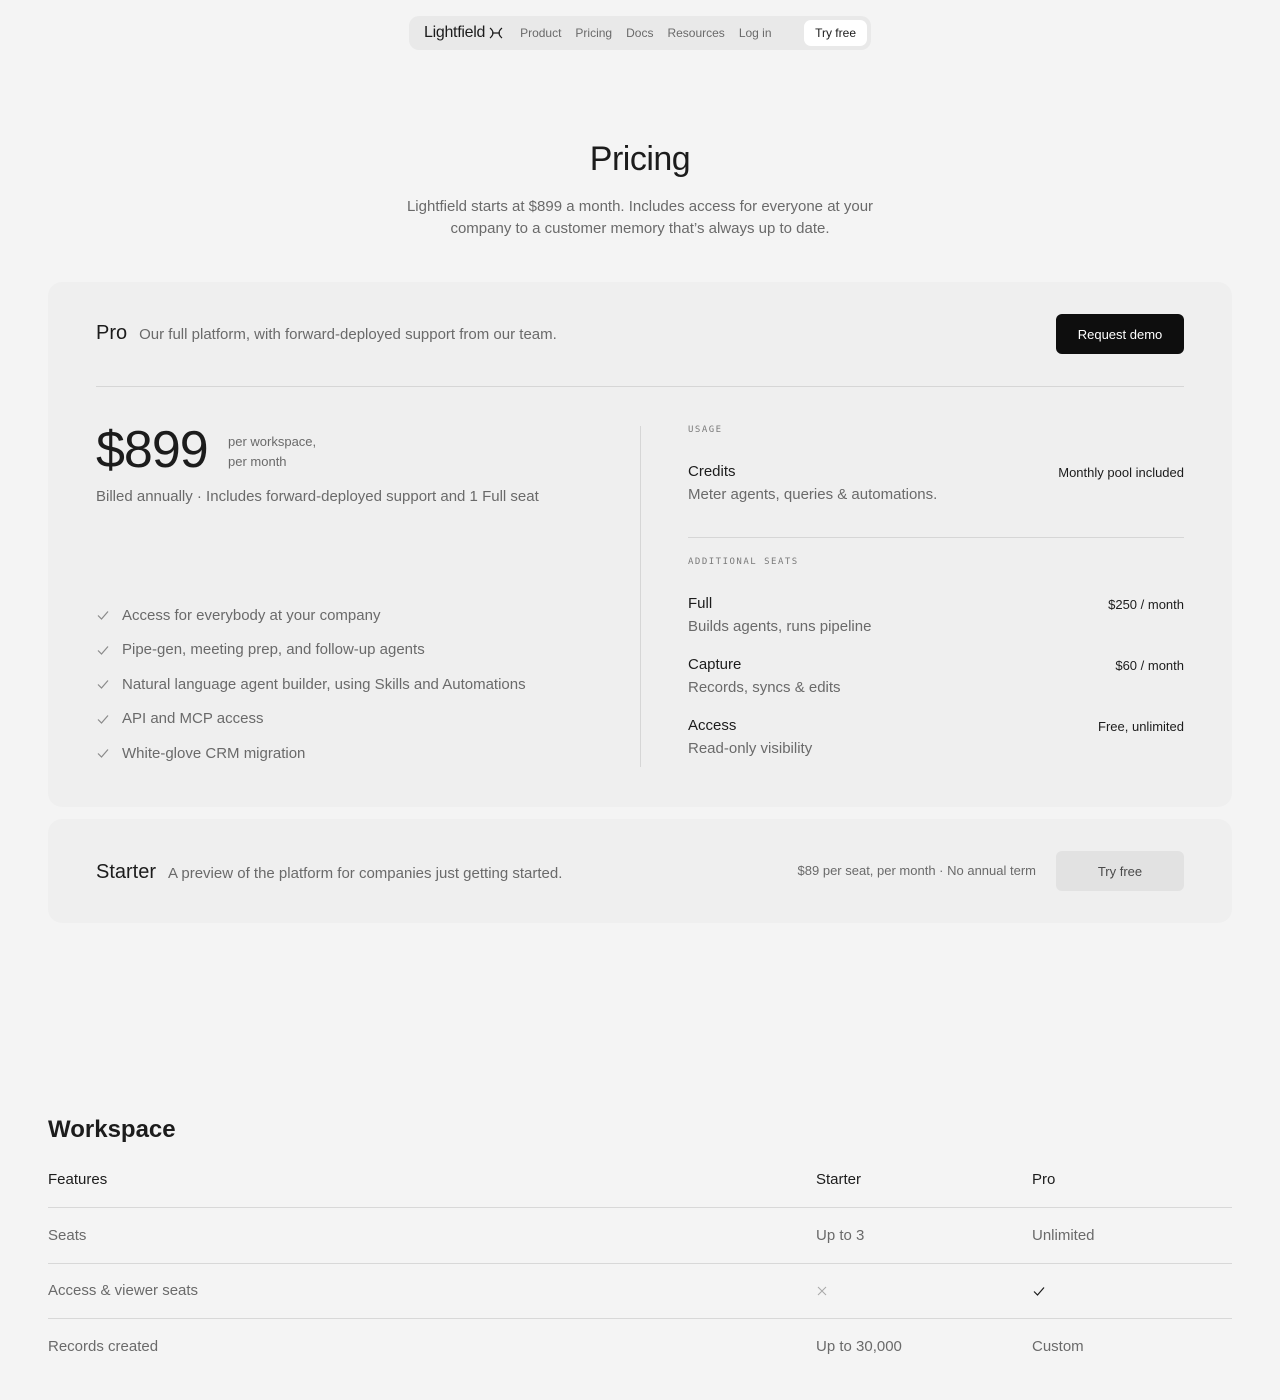 This screenshot has height=1400, width=1280. Describe the element at coordinates (743, 562) in the screenshot. I see `seats-label: ADDITIONAL SEATS` at that location.